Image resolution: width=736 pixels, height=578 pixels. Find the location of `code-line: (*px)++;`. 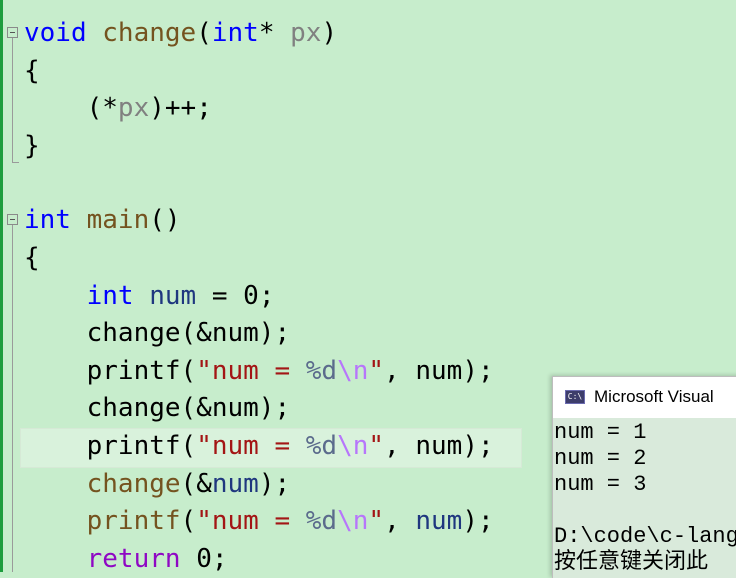

code-line: (*px)++; is located at coordinates (118, 108).